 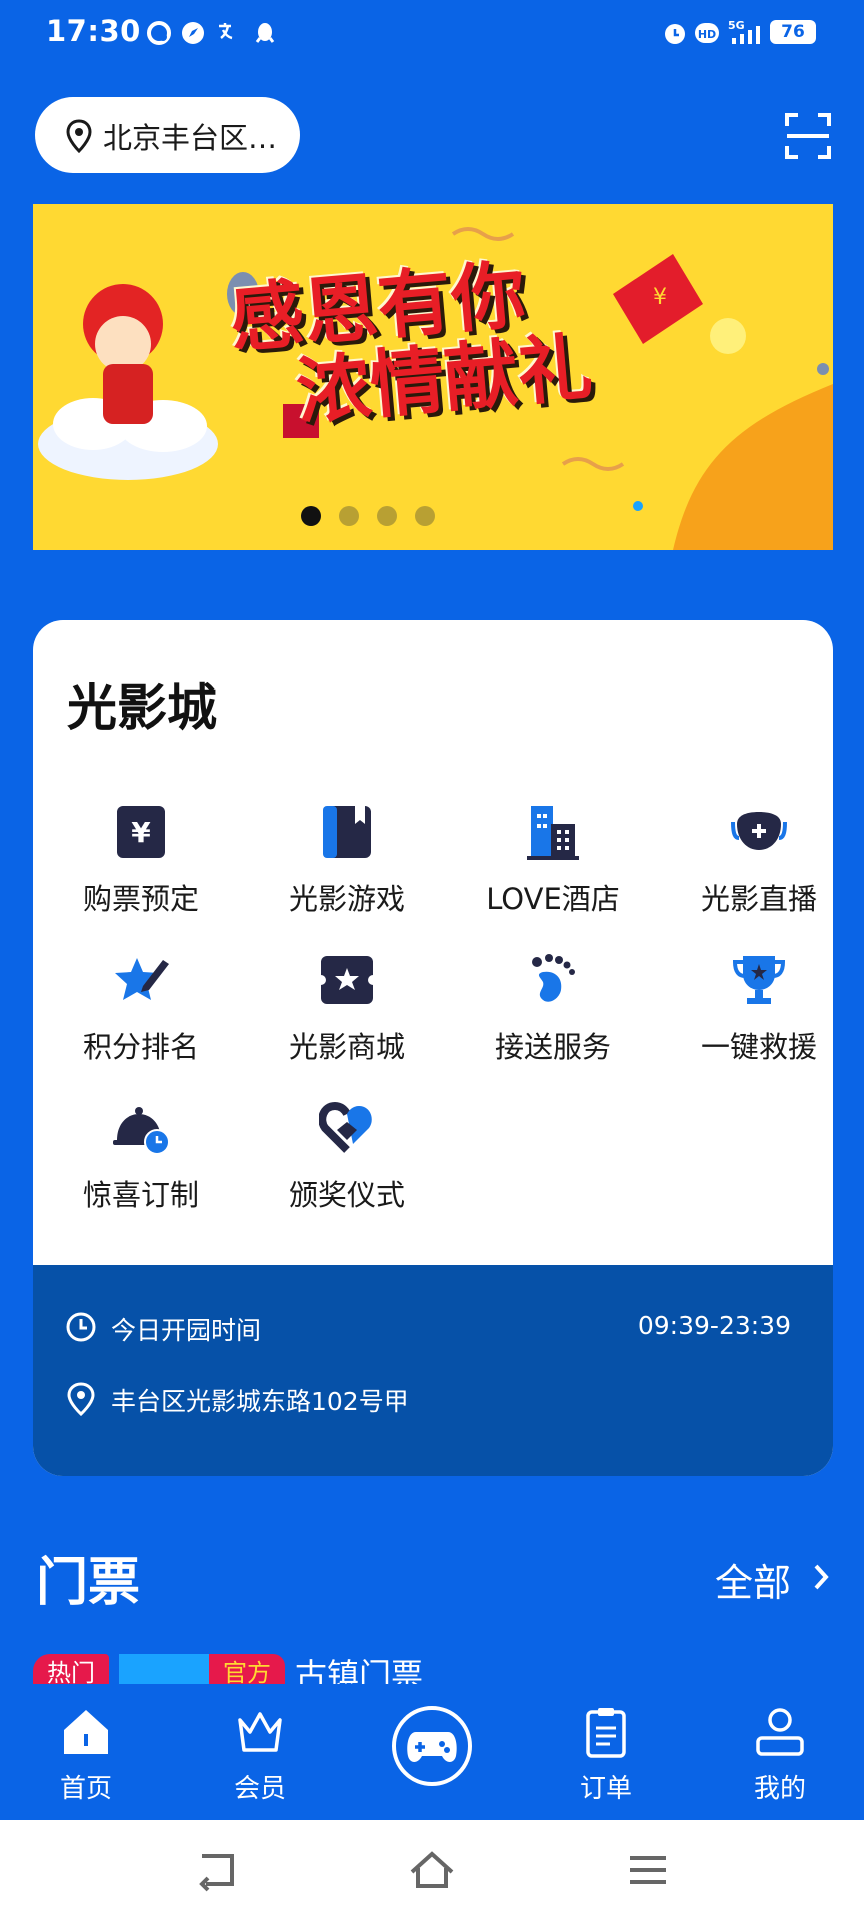 What do you see at coordinates (218, 1870) in the screenshot?
I see `back-icon` at bounding box center [218, 1870].